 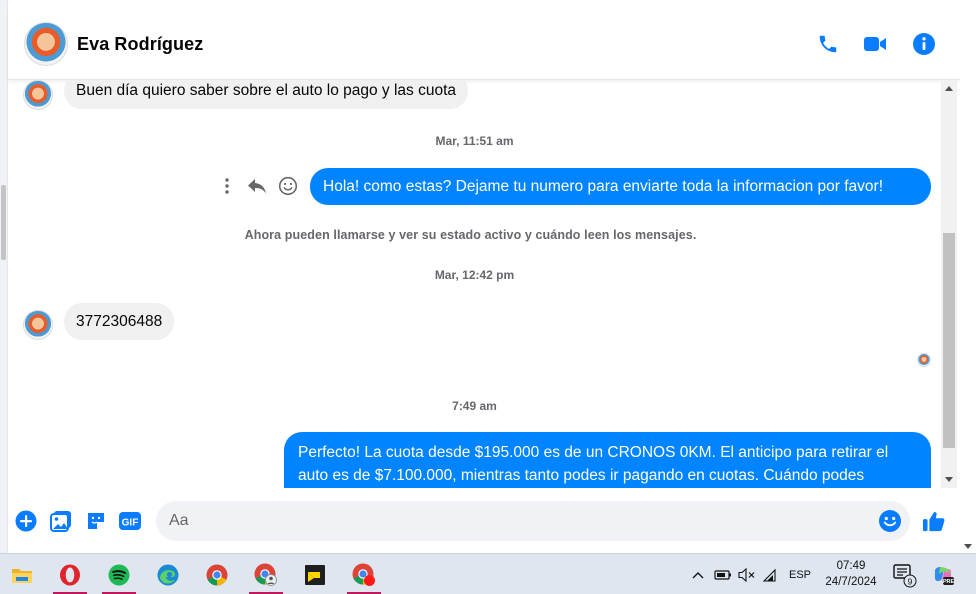 I want to click on react-emoji-icon, so click(x=288, y=186).